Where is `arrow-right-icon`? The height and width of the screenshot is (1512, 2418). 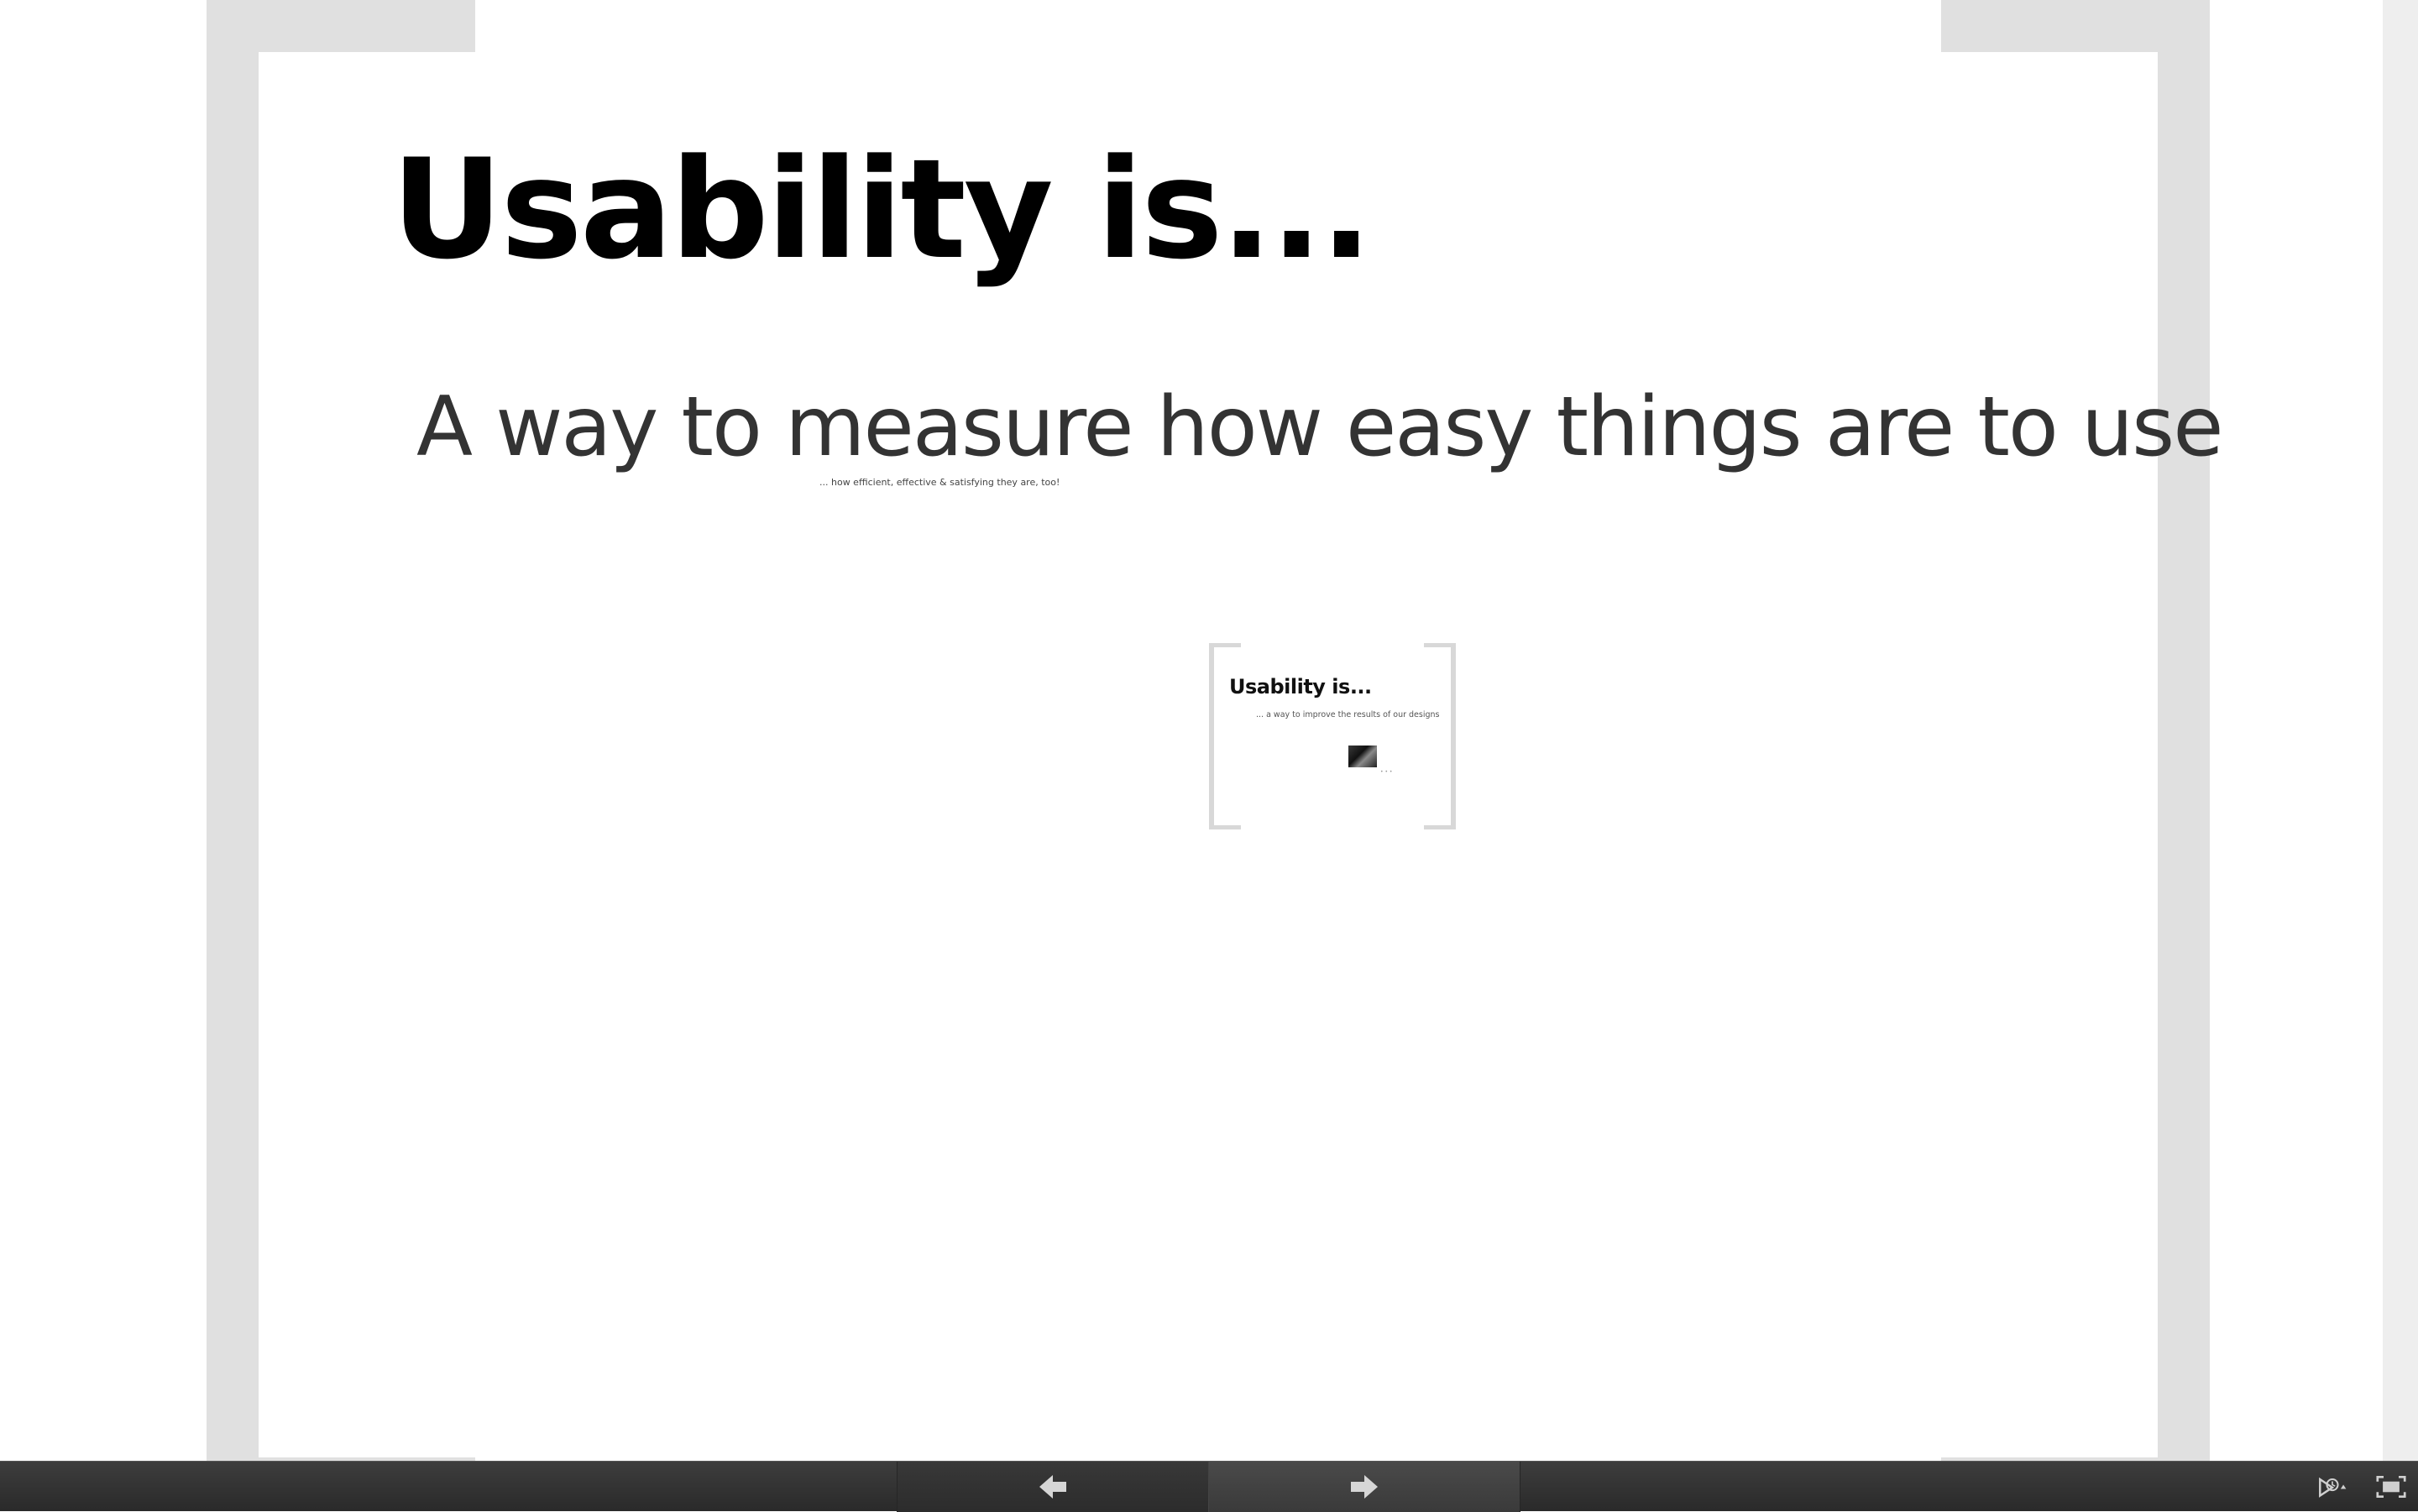 arrow-right-icon is located at coordinates (1364, 1487).